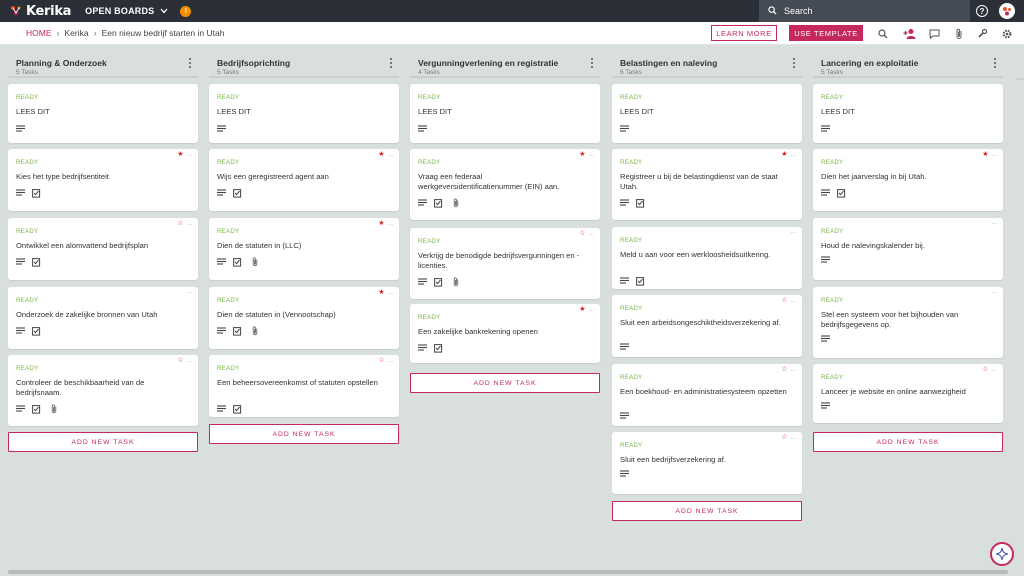  I want to click on search-bar: Search, so click(864, 11).